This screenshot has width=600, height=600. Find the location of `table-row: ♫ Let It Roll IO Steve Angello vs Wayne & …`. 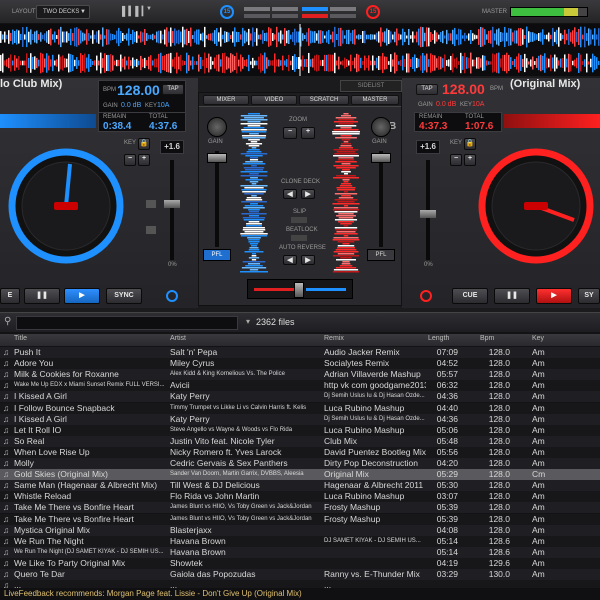

table-row: ♫ Let It Roll IO Steve Angello vs Wayne & … is located at coordinates (300, 430).